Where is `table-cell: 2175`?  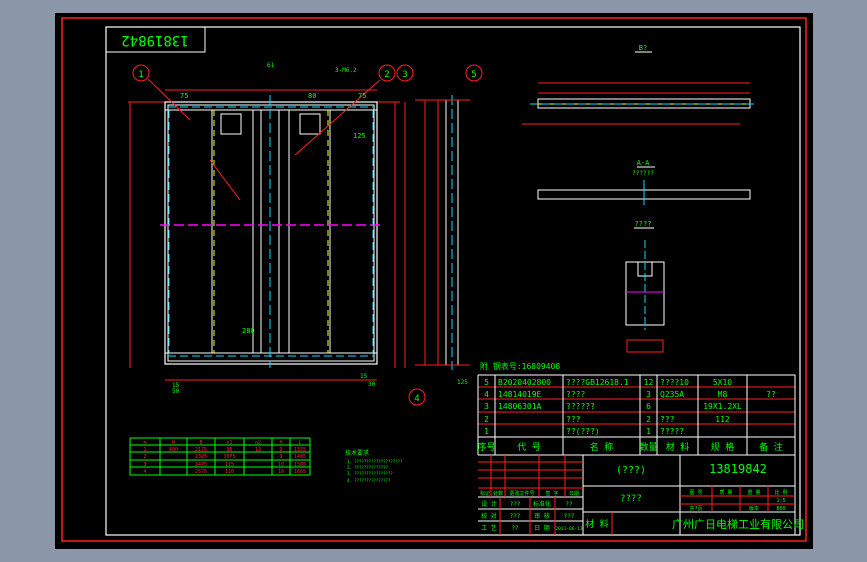
table-cell: 2175 is located at coordinates (201, 450).